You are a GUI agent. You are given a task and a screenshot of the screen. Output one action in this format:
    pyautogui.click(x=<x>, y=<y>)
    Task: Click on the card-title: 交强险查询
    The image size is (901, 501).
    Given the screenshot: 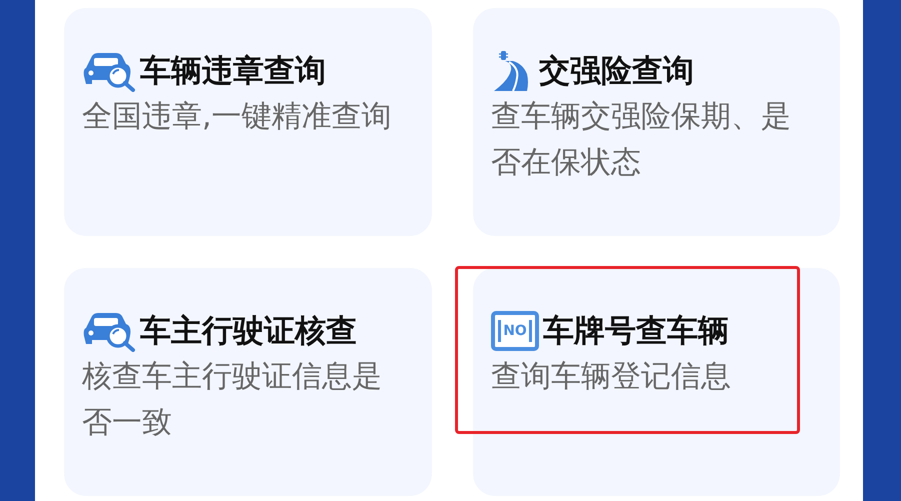 What is the action you would take?
    pyautogui.click(x=616, y=71)
    